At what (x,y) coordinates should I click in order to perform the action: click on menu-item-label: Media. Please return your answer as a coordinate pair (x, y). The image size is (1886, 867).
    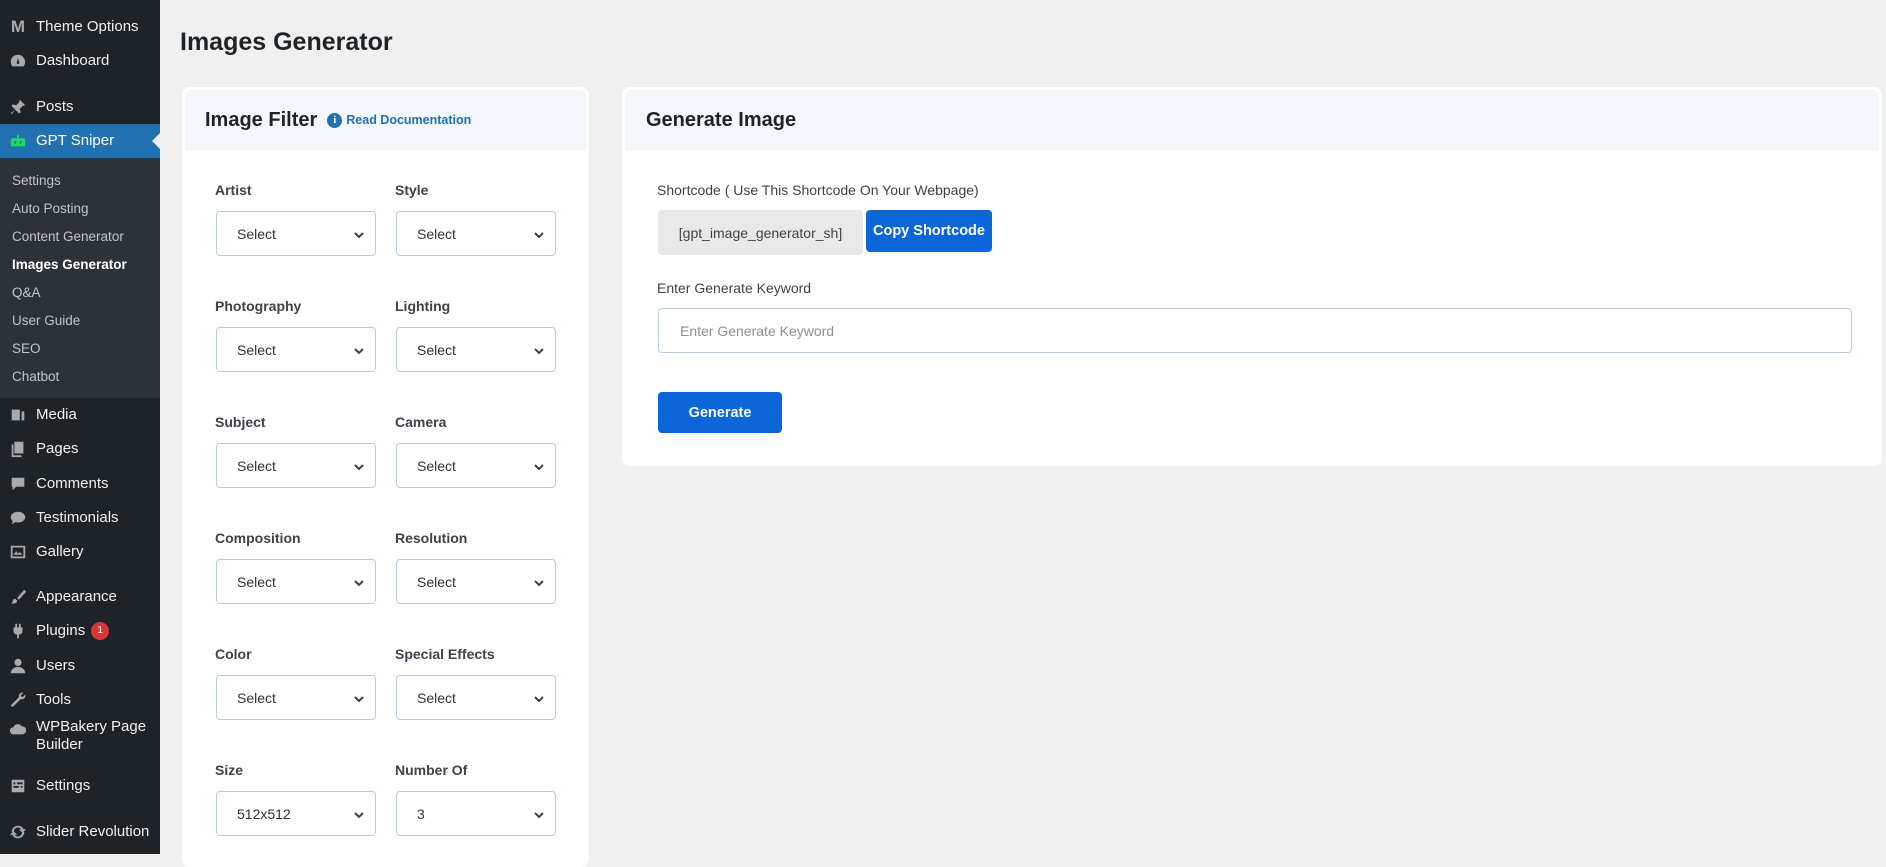
    Looking at the image, I should click on (56, 414).